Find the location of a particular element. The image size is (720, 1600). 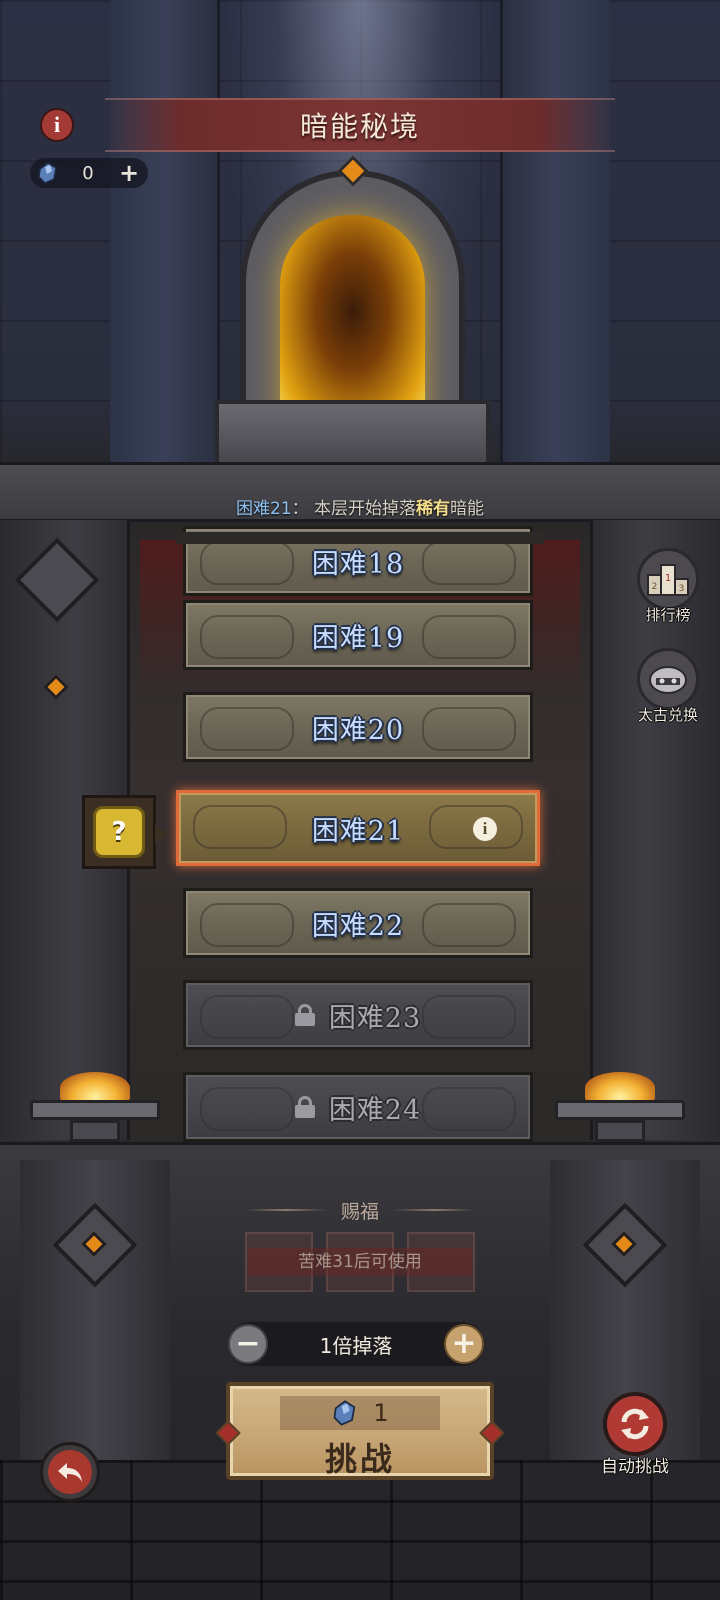

dark-crystal-icon is located at coordinates (344, 1413).